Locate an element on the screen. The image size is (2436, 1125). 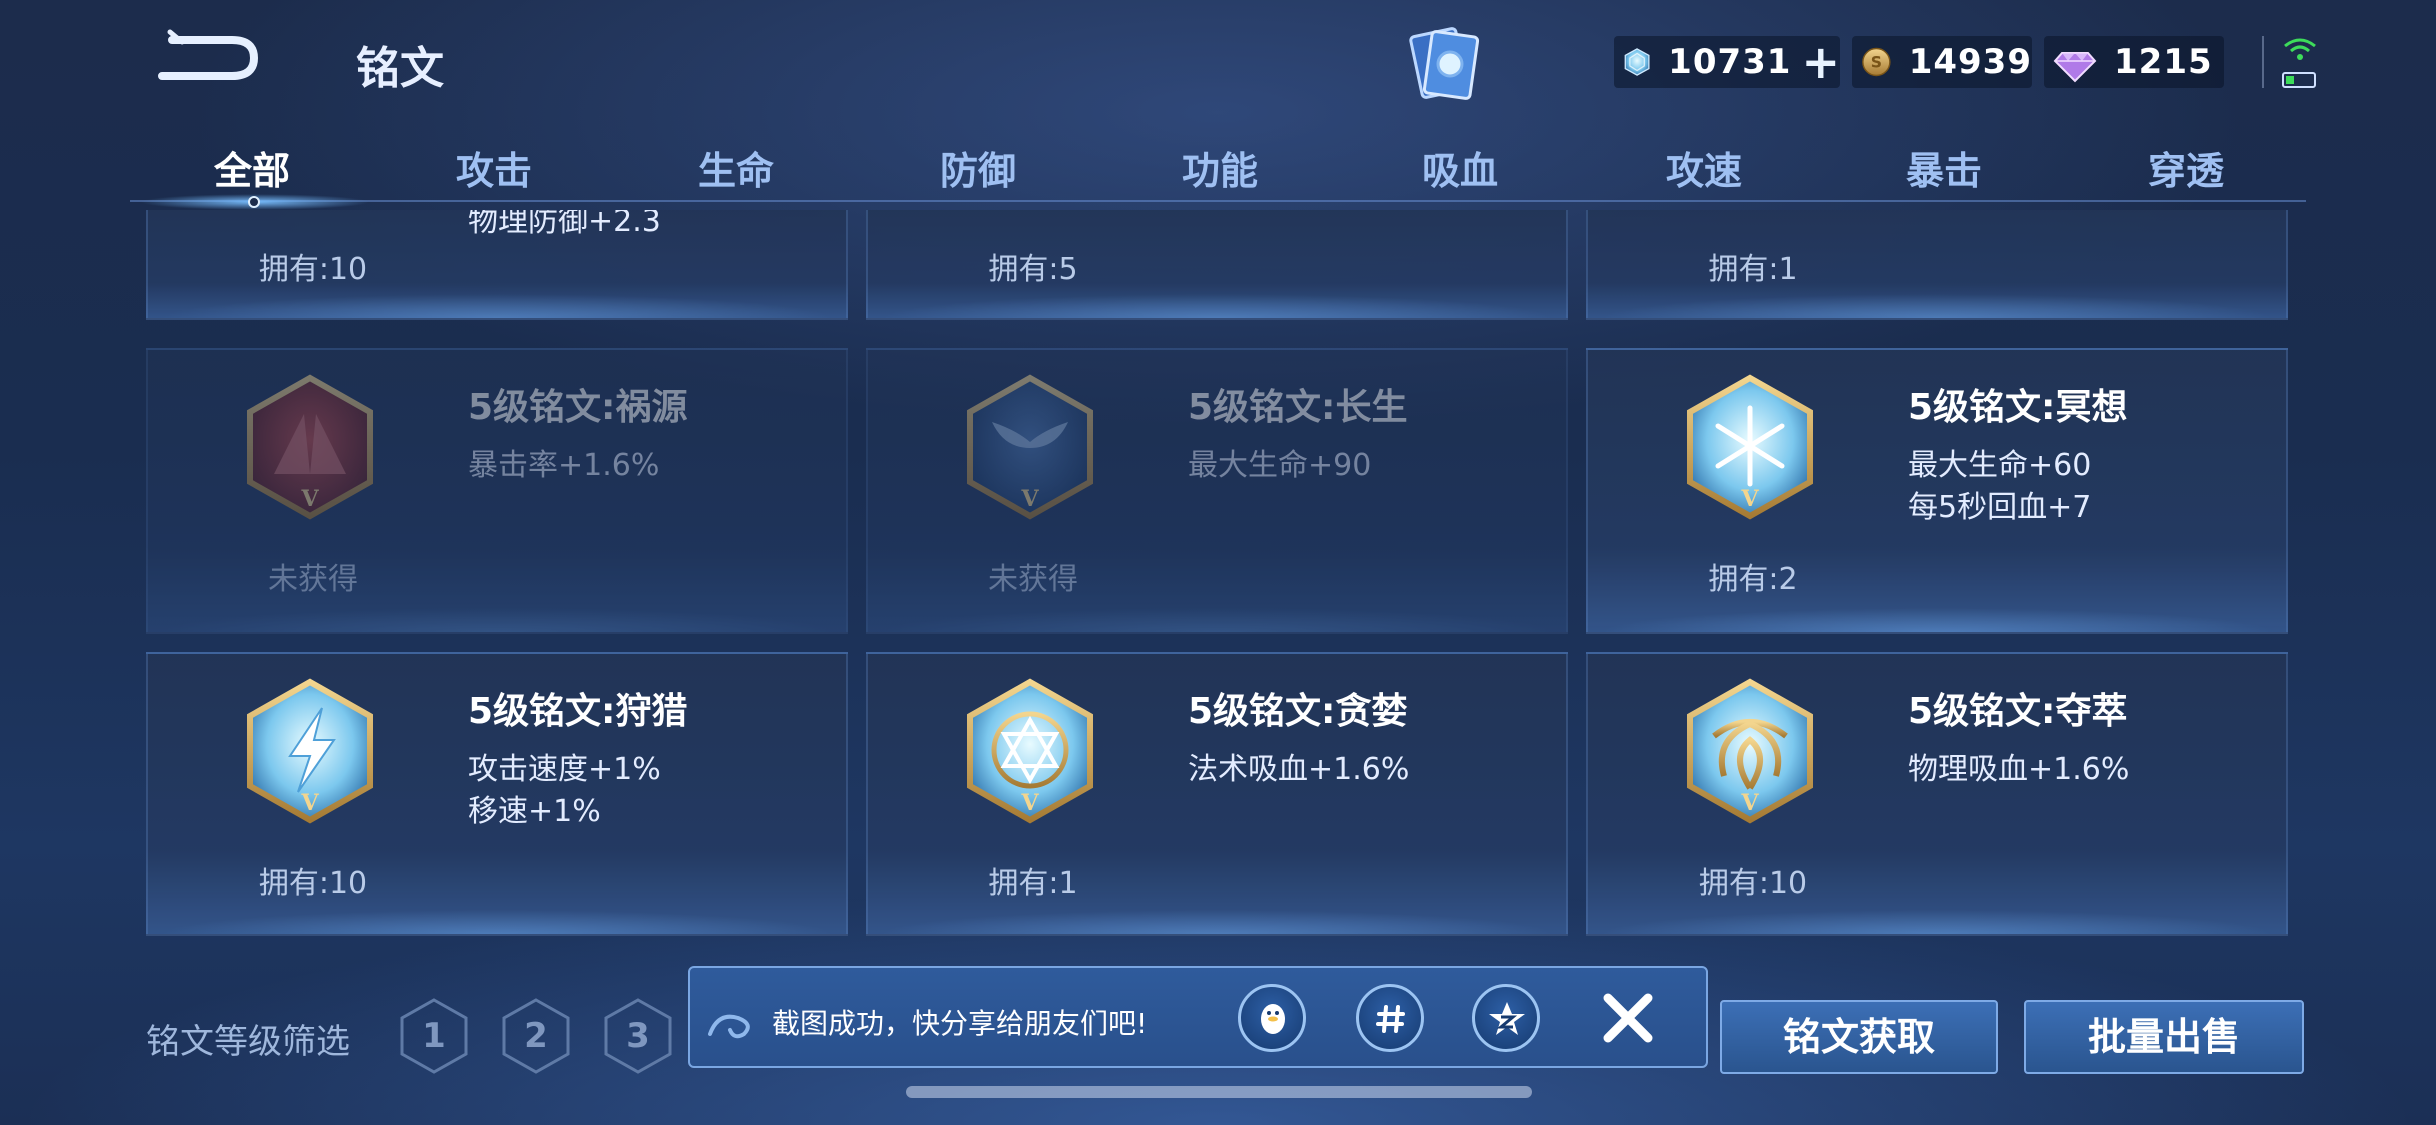
tab-lifesteal: 吸血 is located at coordinates (1460, 167).